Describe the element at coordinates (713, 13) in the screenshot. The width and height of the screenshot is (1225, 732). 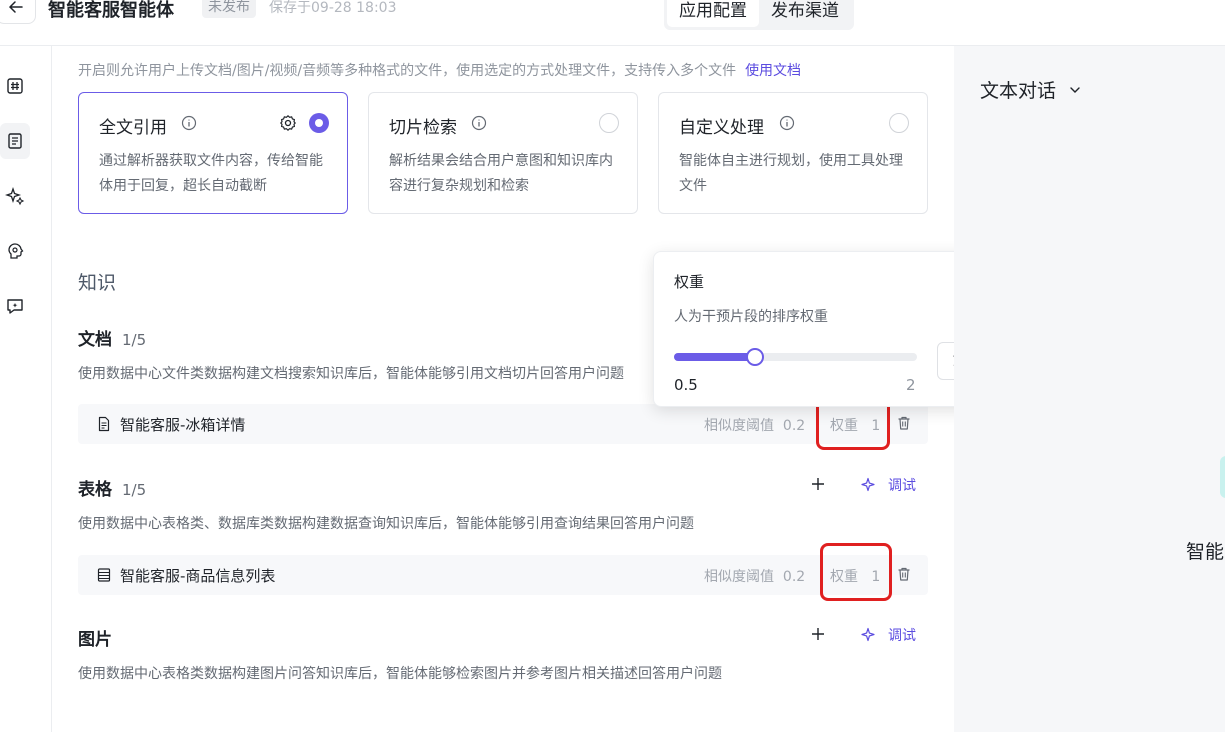
I see `tab-app-config: 应用配置` at that location.